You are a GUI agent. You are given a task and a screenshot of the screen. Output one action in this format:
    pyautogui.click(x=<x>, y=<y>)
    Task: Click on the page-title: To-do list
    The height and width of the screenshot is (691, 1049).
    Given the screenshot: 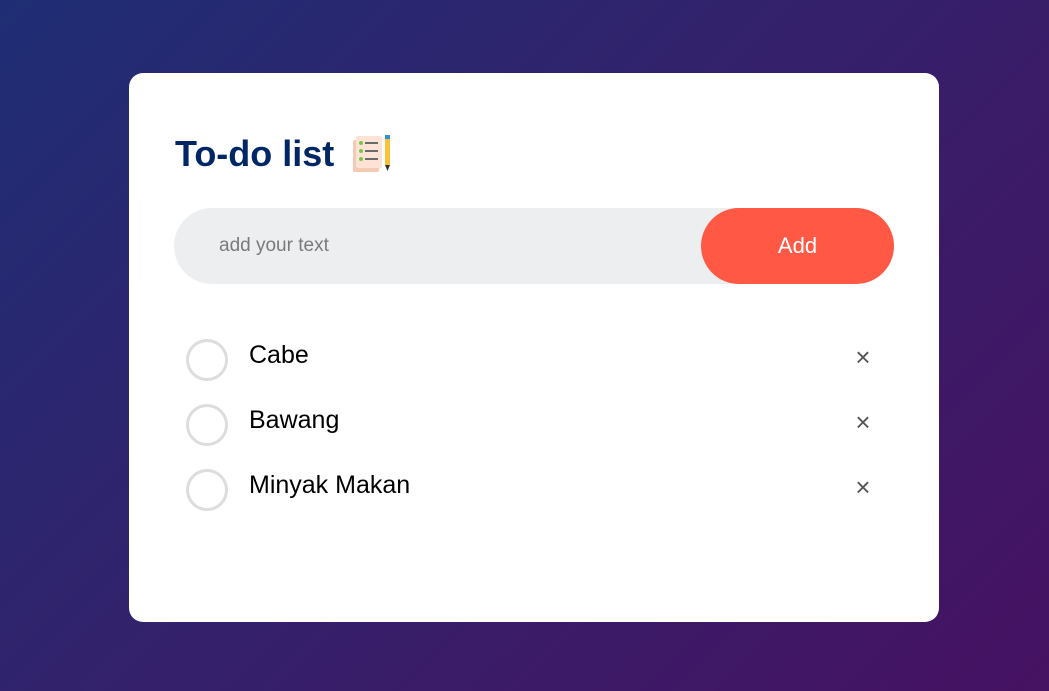 What is the action you would take?
    pyautogui.click(x=255, y=153)
    